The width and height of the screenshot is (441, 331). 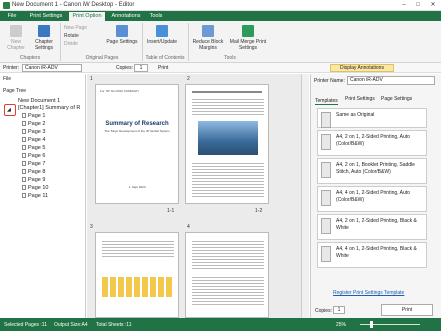 I want to click on tree-chapter: [Chapter1] Summary of R, so click(x=49, y=108).